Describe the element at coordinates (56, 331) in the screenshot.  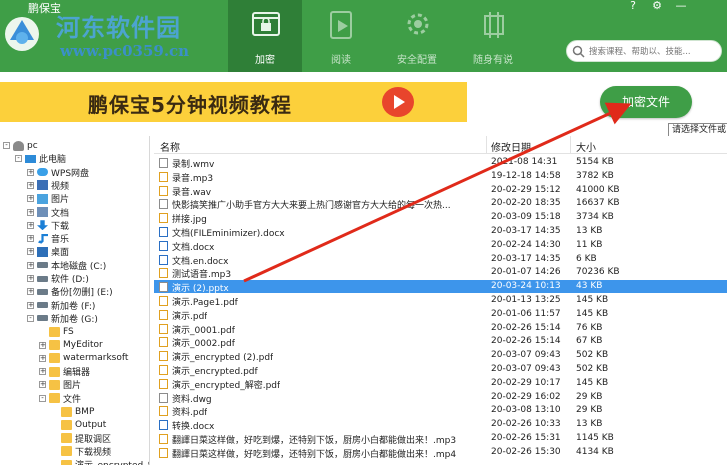
I see `tree-node: FS` at that location.